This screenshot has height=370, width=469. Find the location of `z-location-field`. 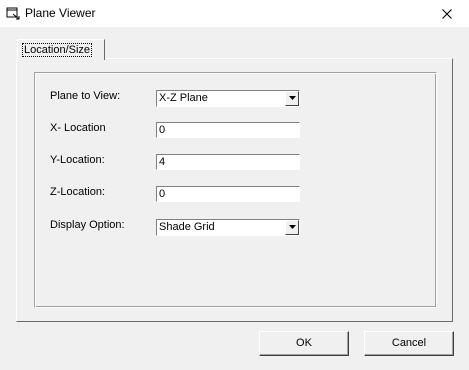

z-location-field is located at coordinates (228, 194).